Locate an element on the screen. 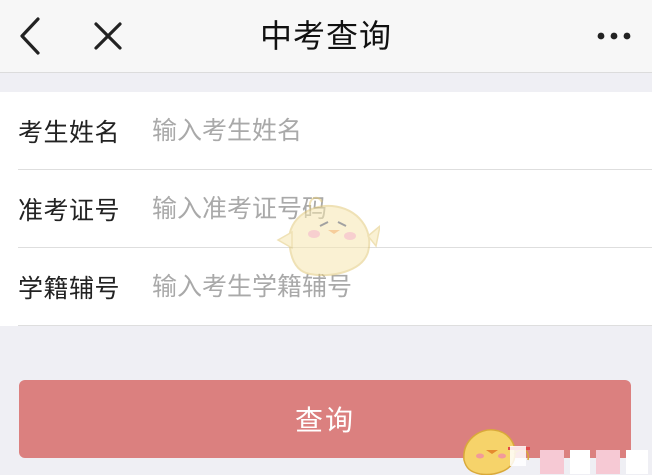  page-title: 中考查询 is located at coordinates (325, 36).